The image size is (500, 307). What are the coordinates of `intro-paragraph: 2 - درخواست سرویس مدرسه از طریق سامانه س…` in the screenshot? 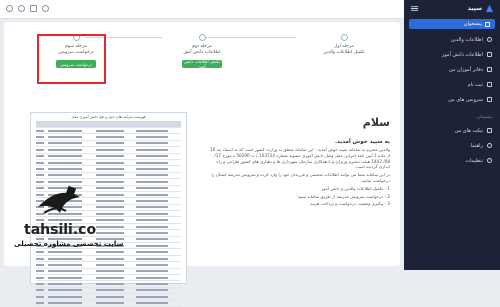 It's located at (343, 196).